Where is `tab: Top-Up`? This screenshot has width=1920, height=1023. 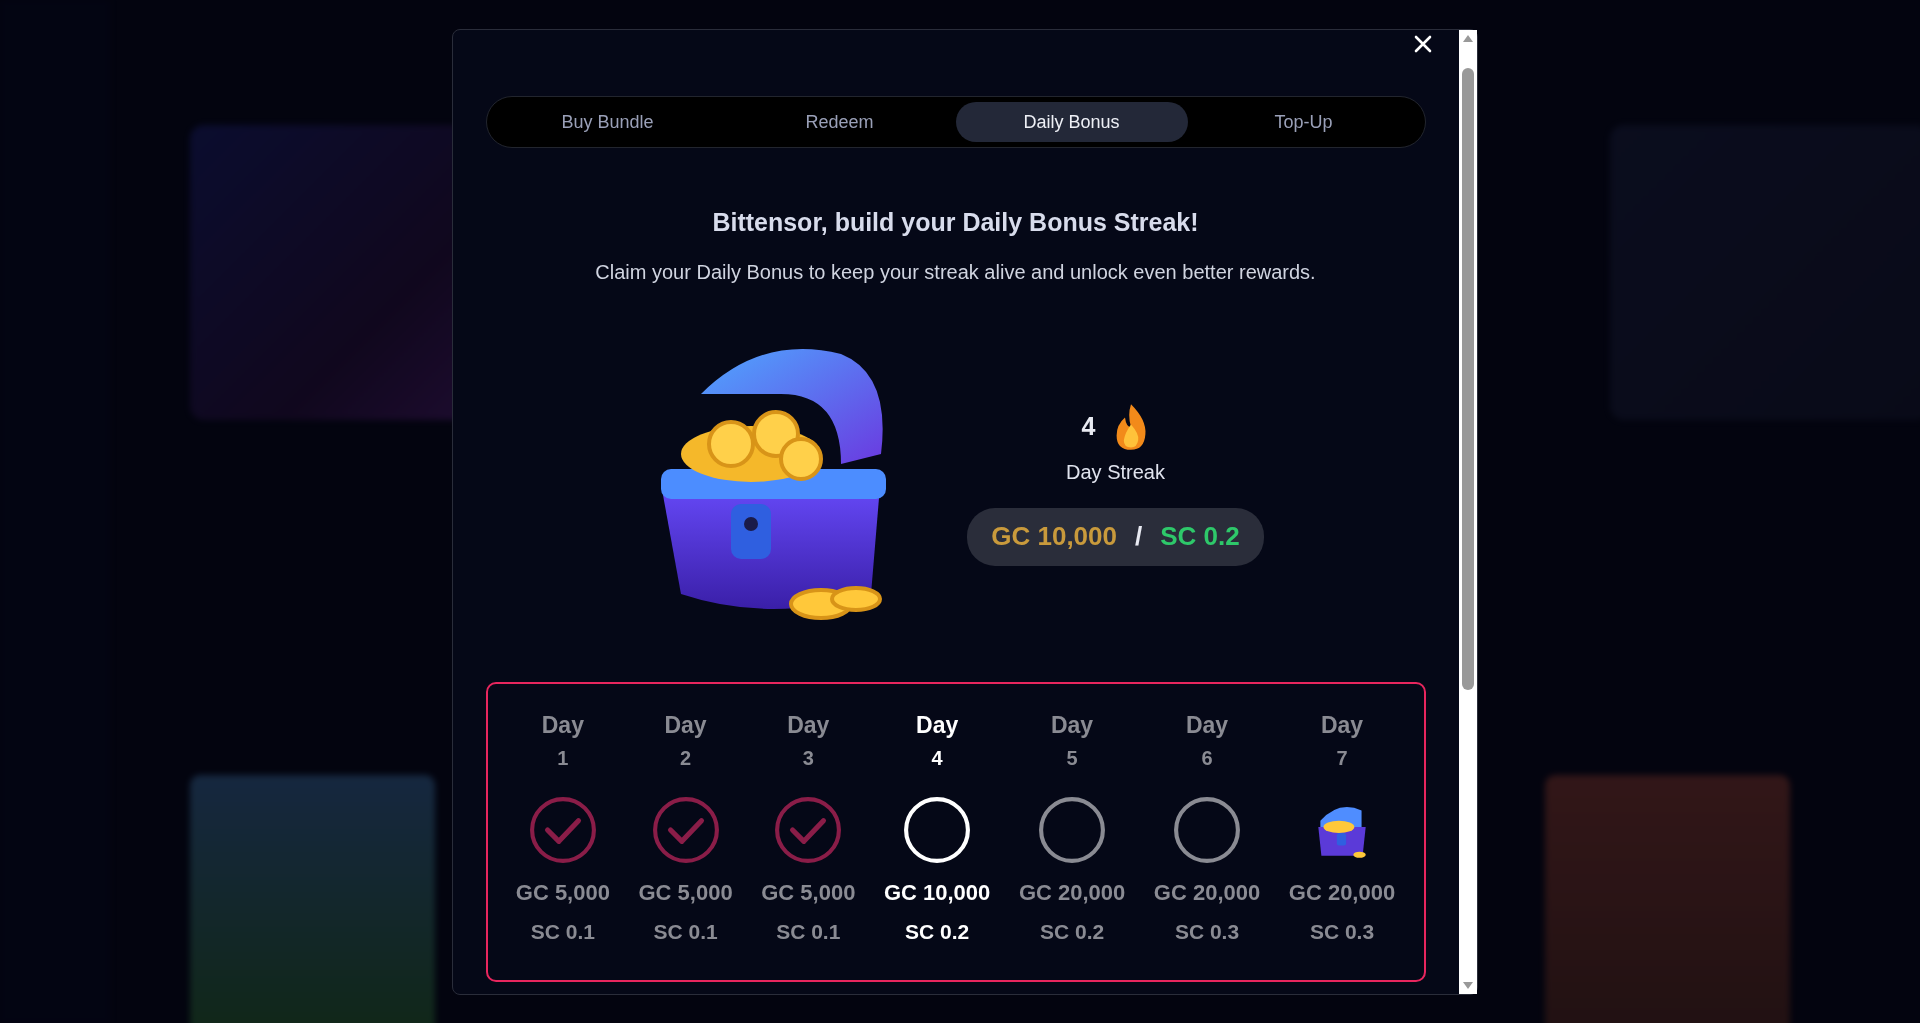 tab: Top-Up is located at coordinates (1303, 122).